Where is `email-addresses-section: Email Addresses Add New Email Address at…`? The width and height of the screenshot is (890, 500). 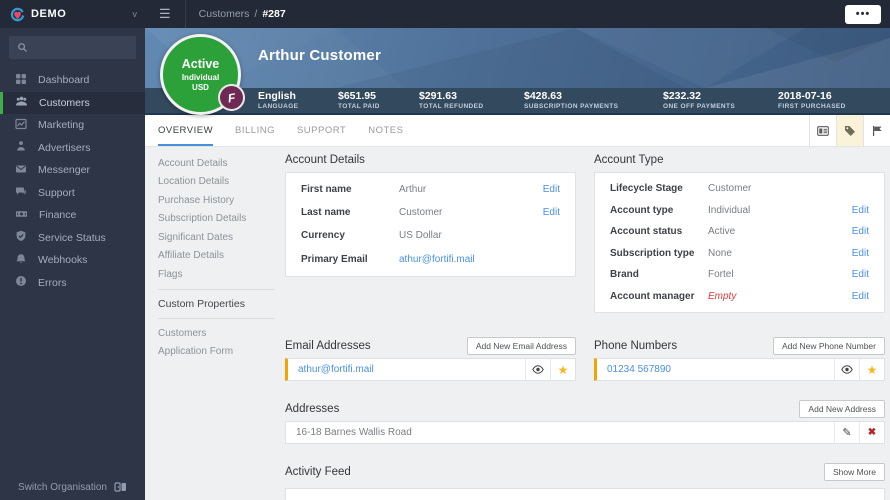 email-addresses-section: Email Addresses Add New Email Address at… is located at coordinates (430, 357).